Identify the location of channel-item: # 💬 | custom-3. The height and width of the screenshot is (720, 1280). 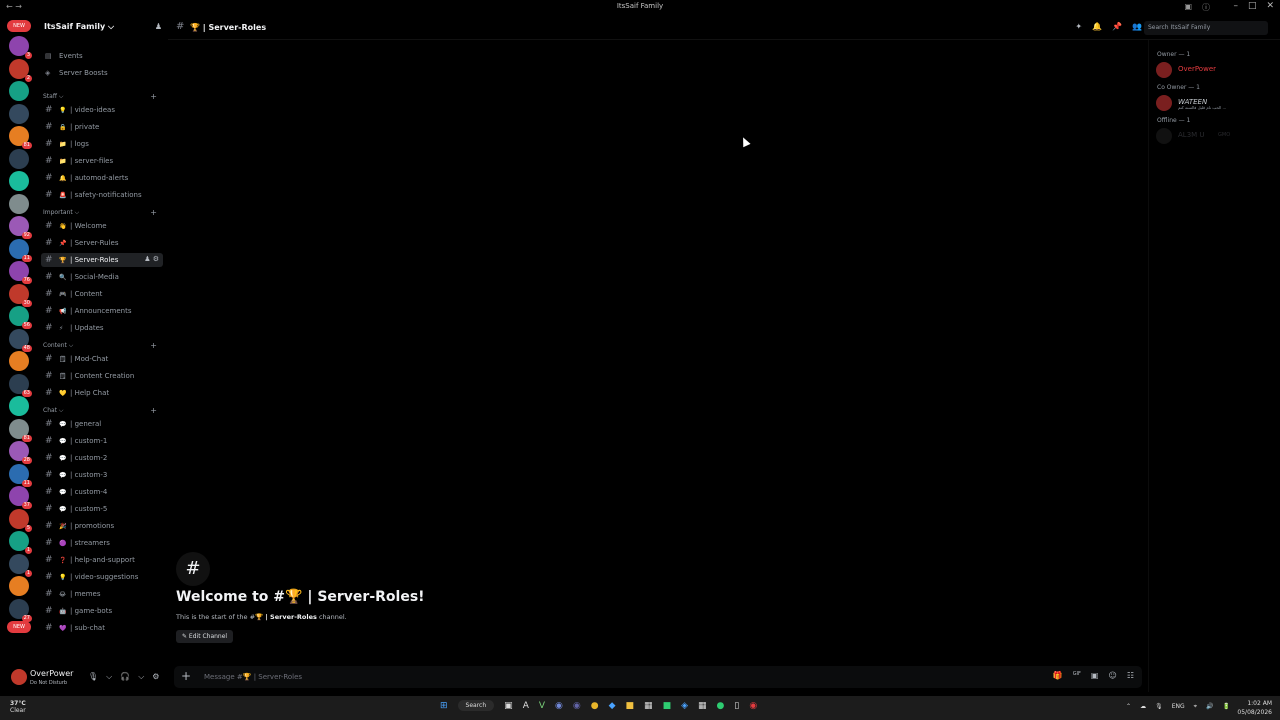
(102, 475).